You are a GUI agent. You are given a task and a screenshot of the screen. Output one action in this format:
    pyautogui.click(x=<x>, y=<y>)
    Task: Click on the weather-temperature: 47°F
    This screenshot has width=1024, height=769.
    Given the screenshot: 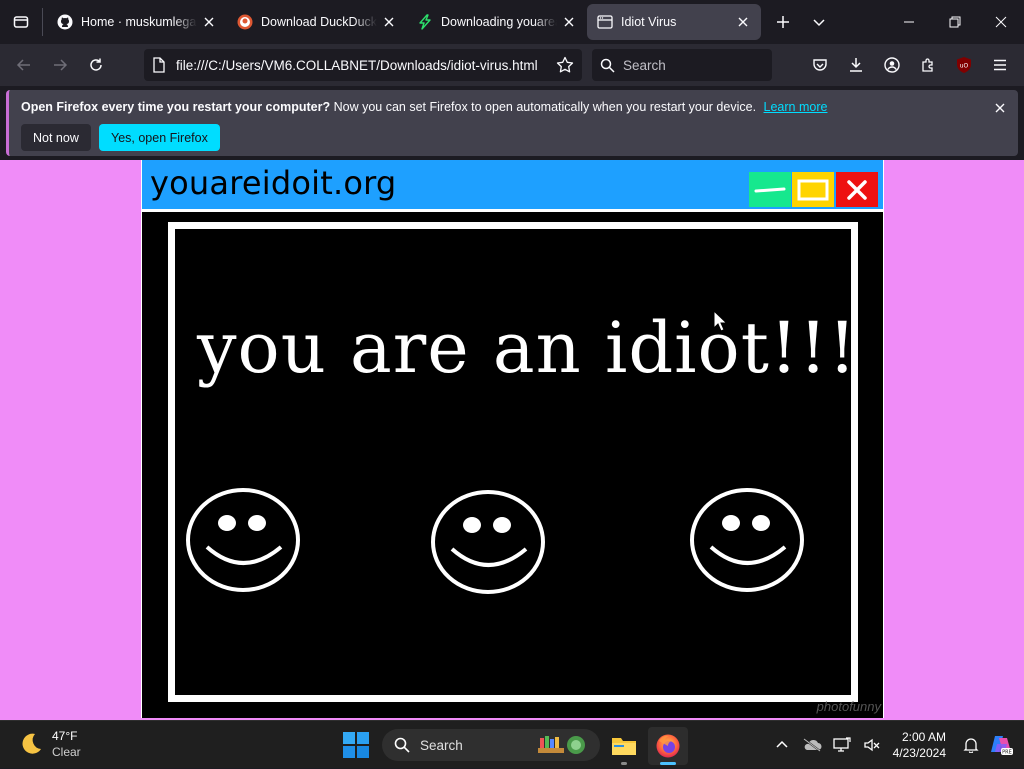 What is the action you would take?
    pyautogui.click(x=65, y=736)
    